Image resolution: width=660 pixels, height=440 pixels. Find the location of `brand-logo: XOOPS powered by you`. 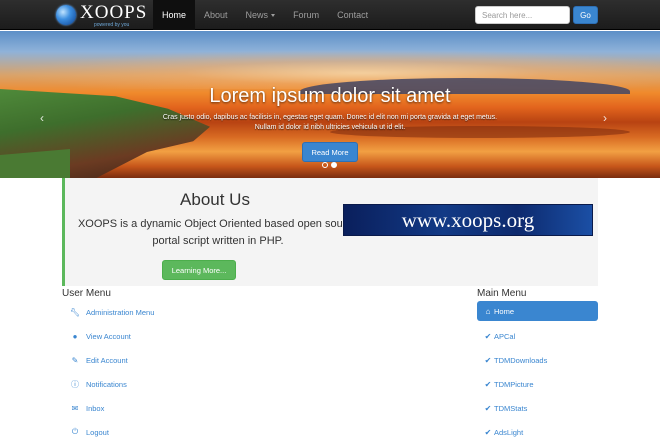

brand-logo: XOOPS powered by you is located at coordinates (101, 15).